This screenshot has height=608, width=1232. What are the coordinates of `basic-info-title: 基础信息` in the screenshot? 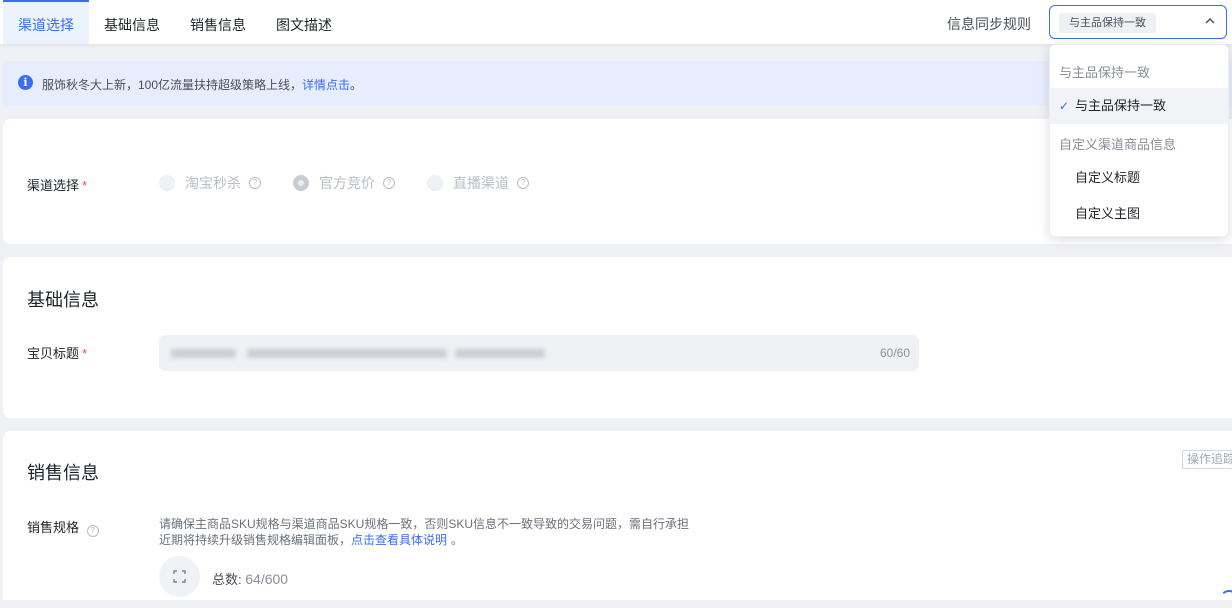 It's located at (63, 300).